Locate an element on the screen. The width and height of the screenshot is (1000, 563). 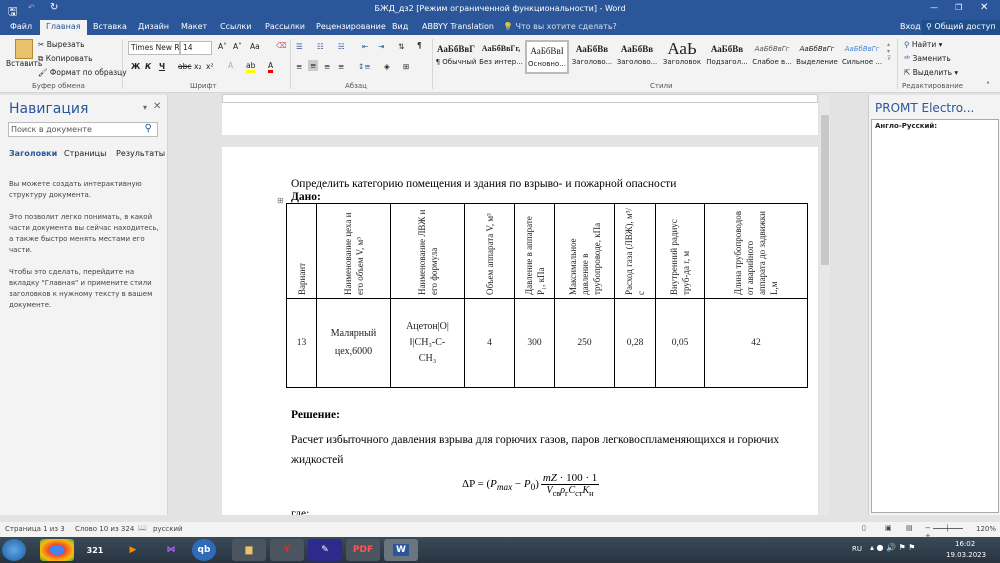
italic-button: К is located at coordinates (148, 66).